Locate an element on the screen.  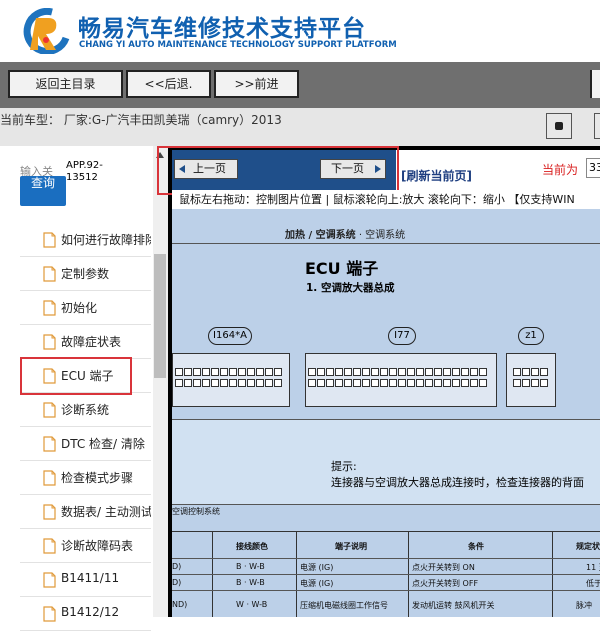
table-cell: 11 至 is located at coordinates (593, 567).